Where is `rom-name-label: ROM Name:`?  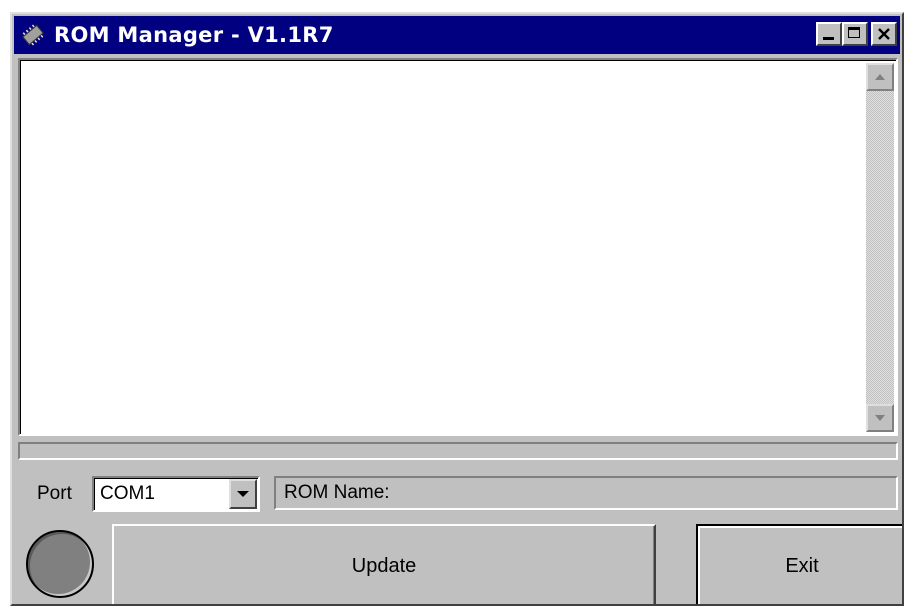 rom-name-label: ROM Name: is located at coordinates (337, 492).